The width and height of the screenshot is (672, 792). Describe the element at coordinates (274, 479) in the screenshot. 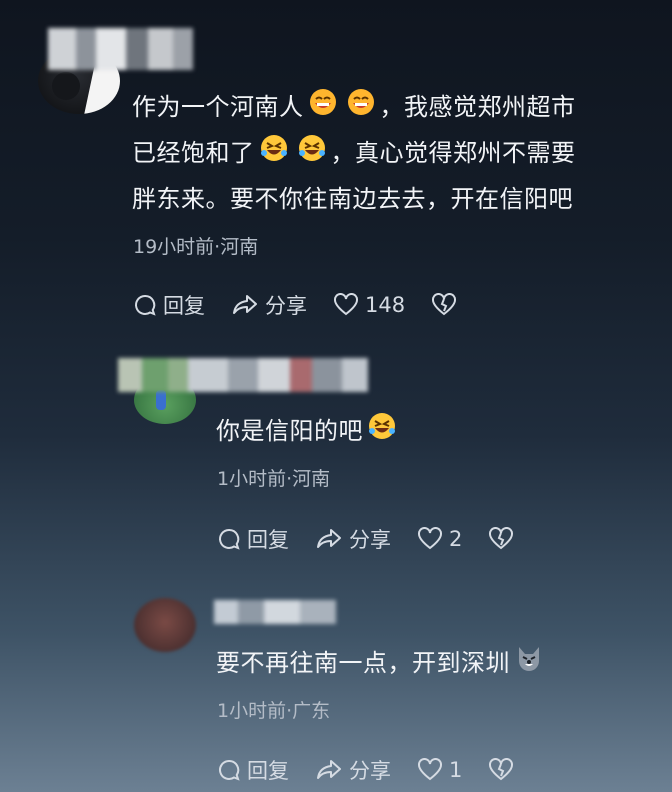

I see `reply-meta: 1小时前·河南` at that location.